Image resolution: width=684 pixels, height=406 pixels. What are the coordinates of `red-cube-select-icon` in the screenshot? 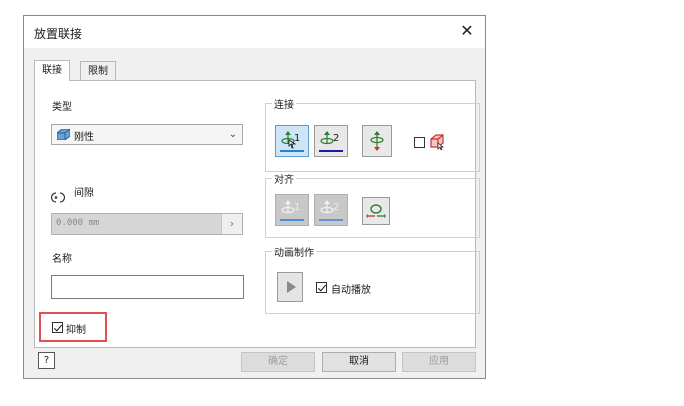 It's located at (437, 142).